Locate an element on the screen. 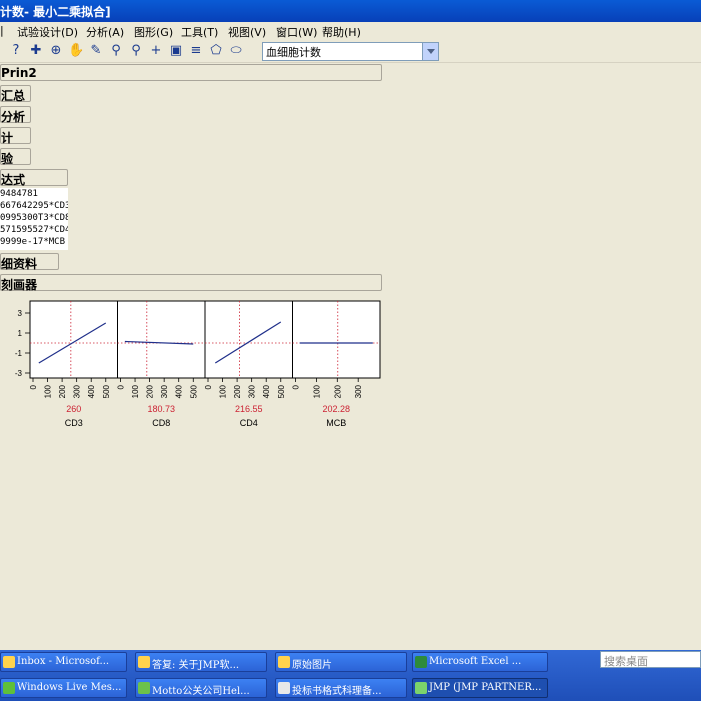  table-select-combo: 血细胞计数 is located at coordinates (350, 51).